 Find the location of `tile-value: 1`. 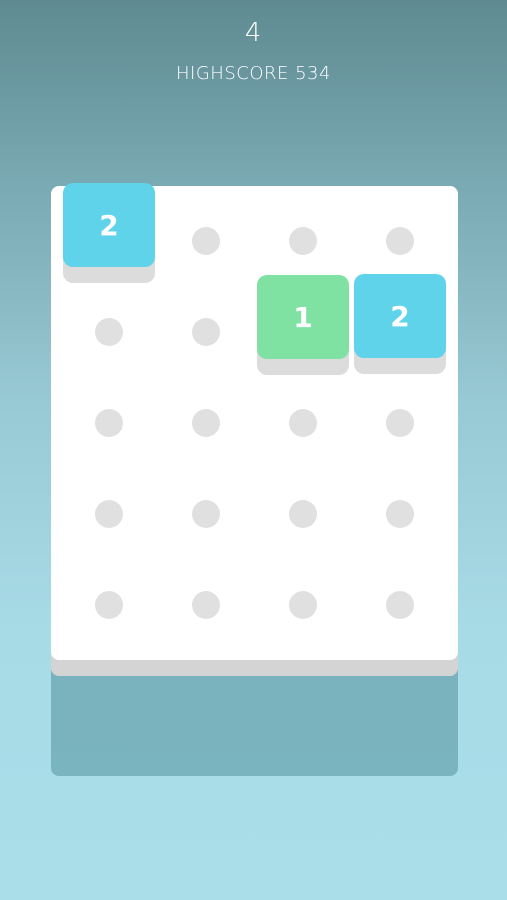

tile-value: 1 is located at coordinates (303, 317).